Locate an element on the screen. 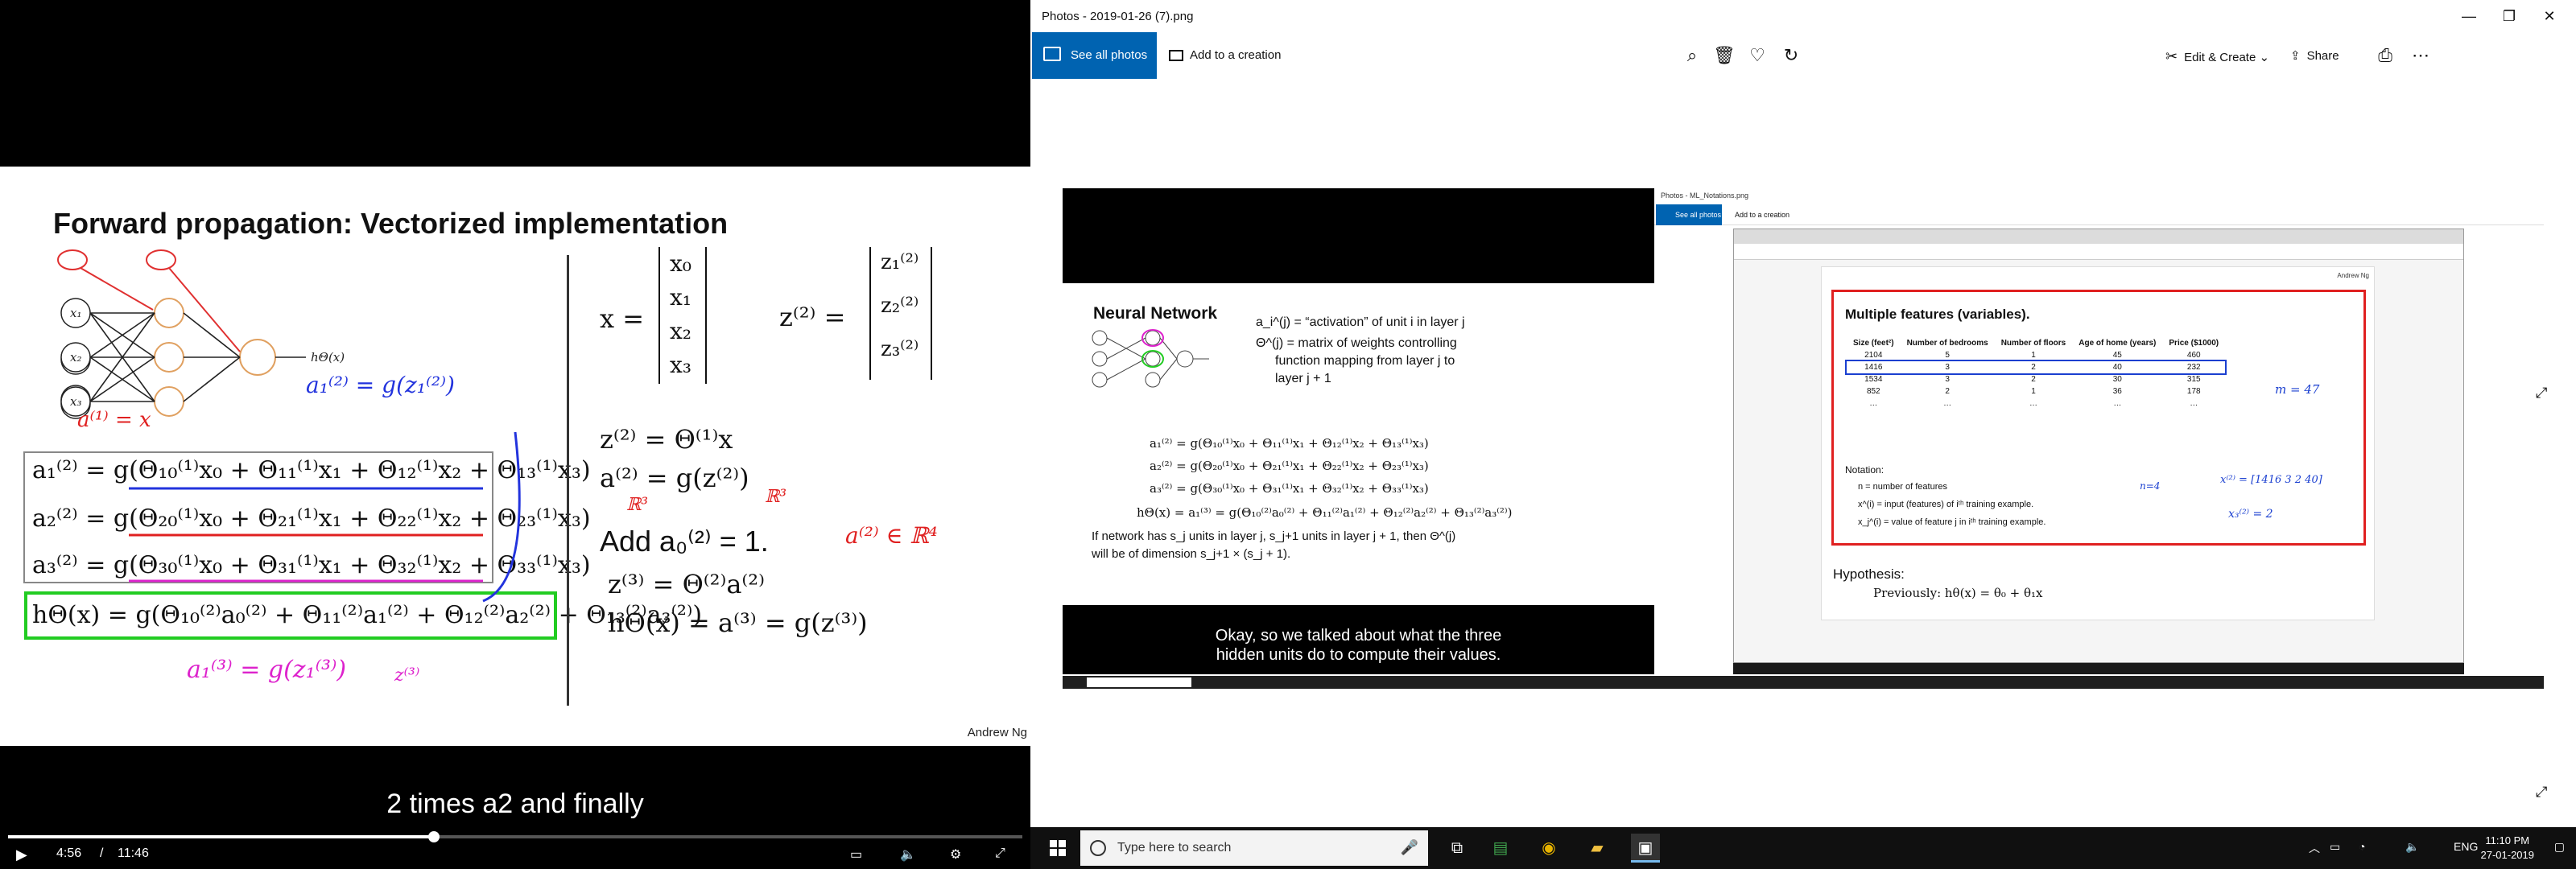  table-row: 1416 3 2 40 232 is located at coordinates (2035, 367).